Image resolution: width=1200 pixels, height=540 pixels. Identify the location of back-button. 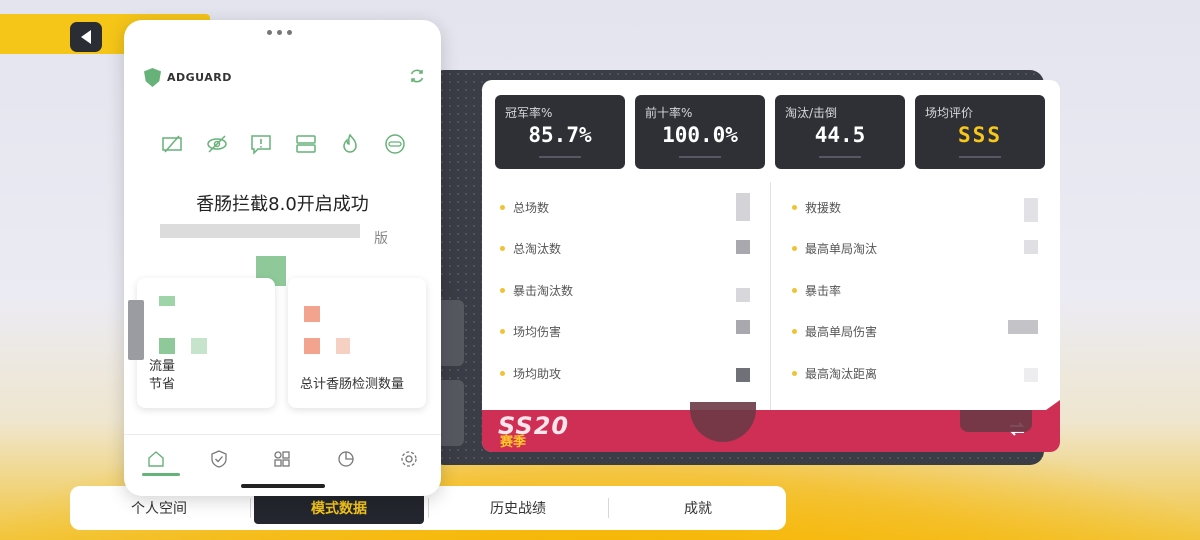
(86, 37).